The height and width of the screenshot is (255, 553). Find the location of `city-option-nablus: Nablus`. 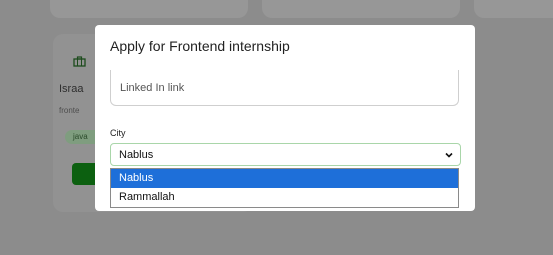

city-option-nablus: Nablus is located at coordinates (284, 178).